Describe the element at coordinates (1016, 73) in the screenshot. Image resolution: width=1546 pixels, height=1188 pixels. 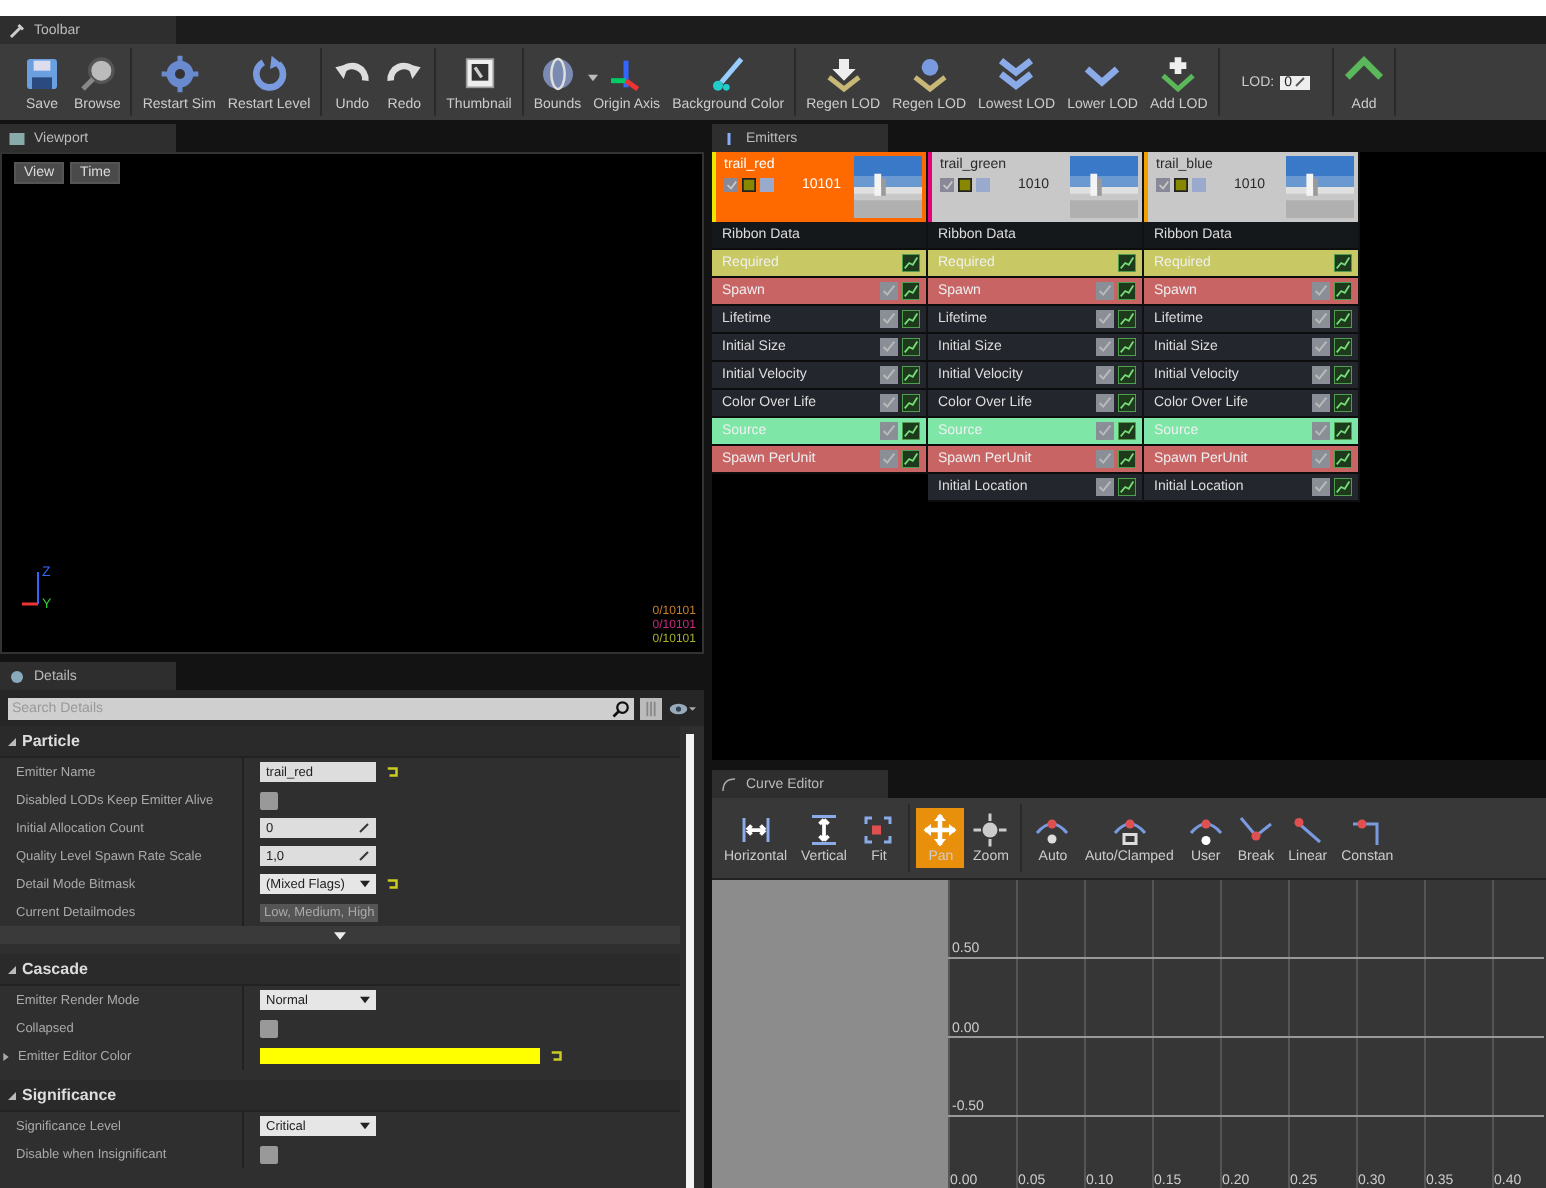
I see `double-chevron-icon` at that location.